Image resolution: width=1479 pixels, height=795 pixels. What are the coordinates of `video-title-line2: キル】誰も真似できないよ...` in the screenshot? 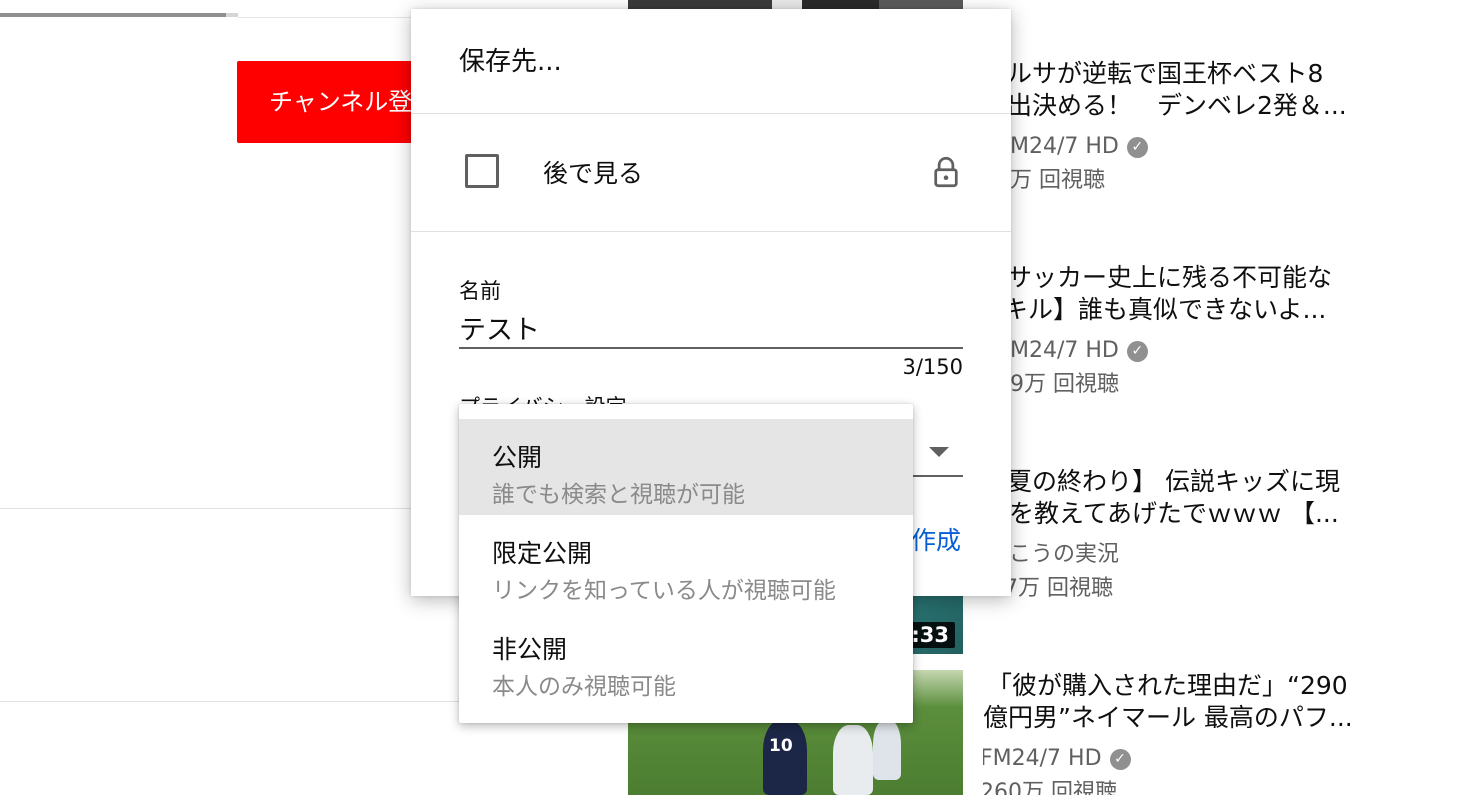 It's located at (1203, 310).